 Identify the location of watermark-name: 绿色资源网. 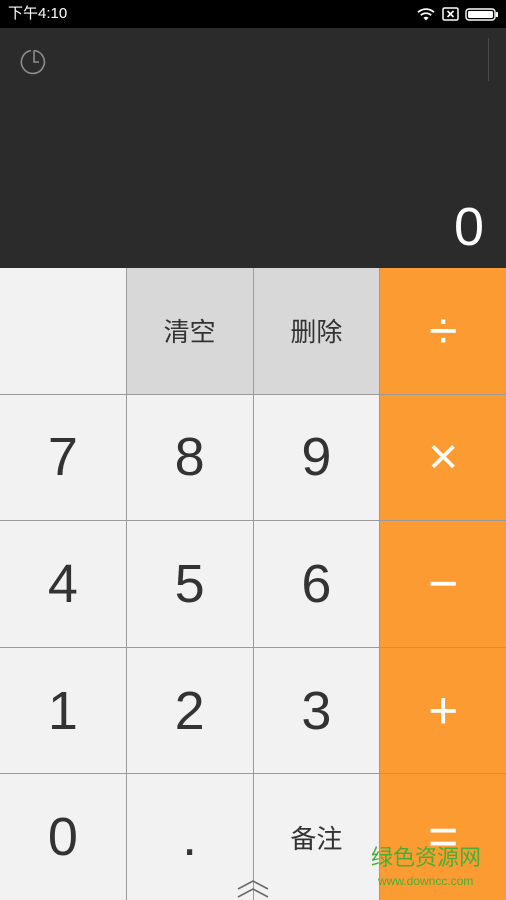
(426, 857).